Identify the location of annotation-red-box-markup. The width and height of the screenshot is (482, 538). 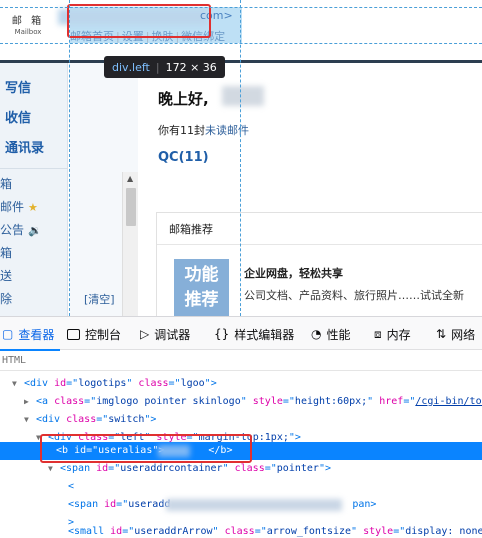
(146, 448).